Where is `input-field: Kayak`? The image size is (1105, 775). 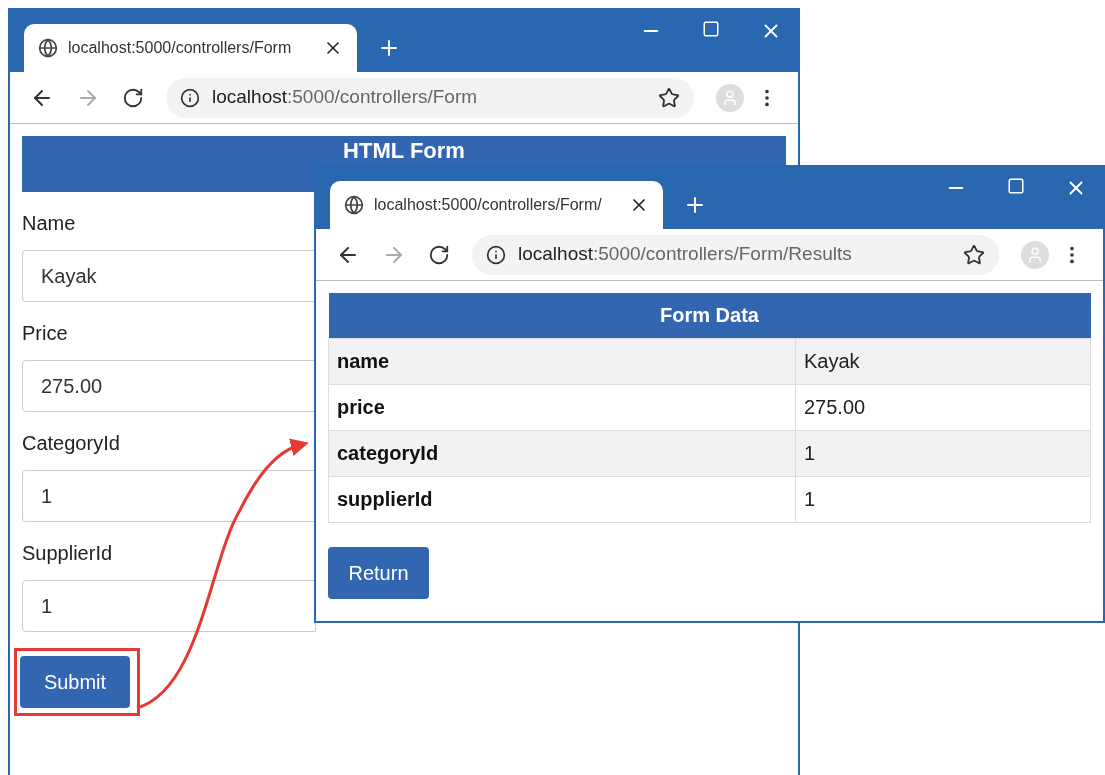 input-field: Kayak is located at coordinates (169, 276).